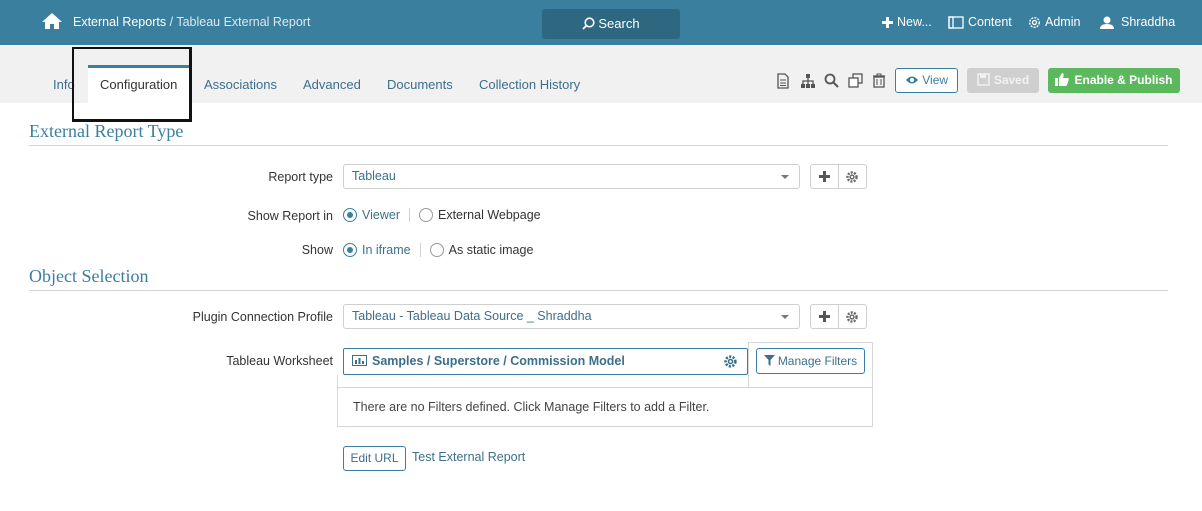 The height and width of the screenshot is (511, 1202). I want to click on radio-viewer-label: Viewer, so click(381, 215).